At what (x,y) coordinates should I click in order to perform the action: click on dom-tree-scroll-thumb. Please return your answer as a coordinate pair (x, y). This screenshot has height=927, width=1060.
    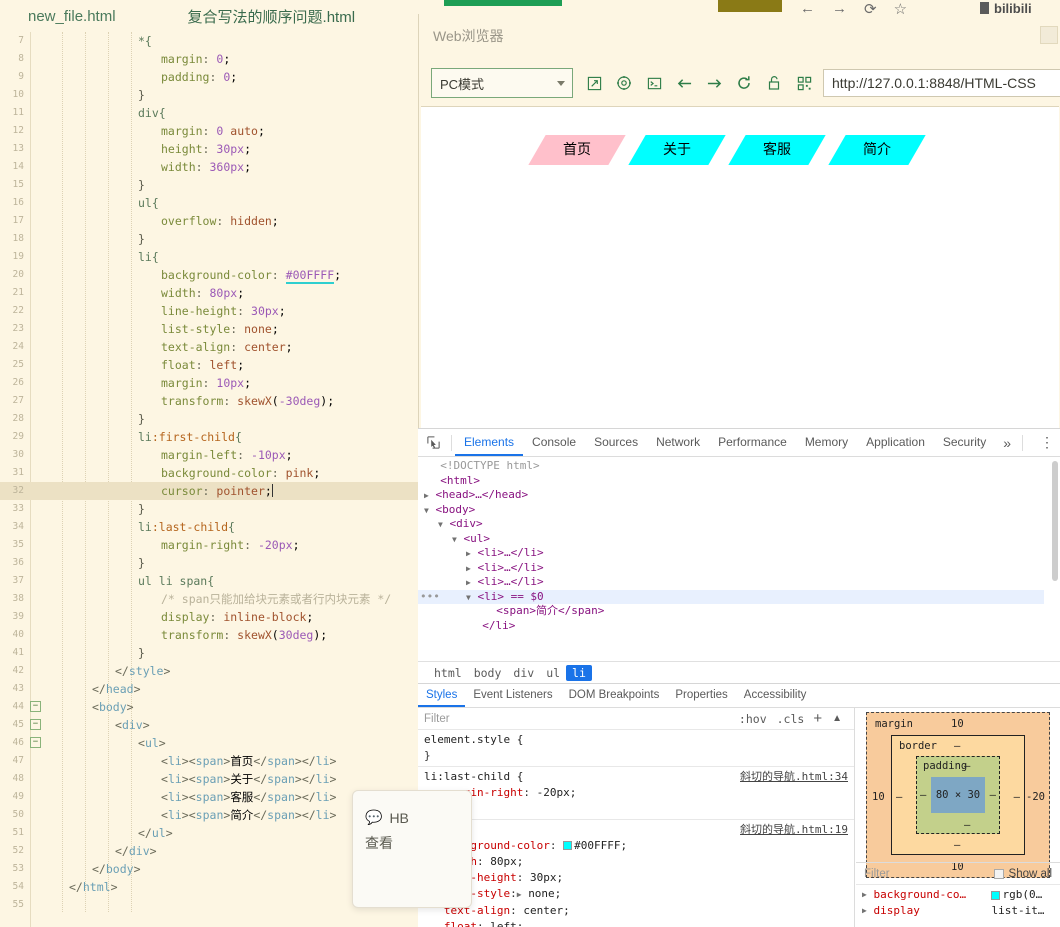
    Looking at the image, I should click on (1055, 521).